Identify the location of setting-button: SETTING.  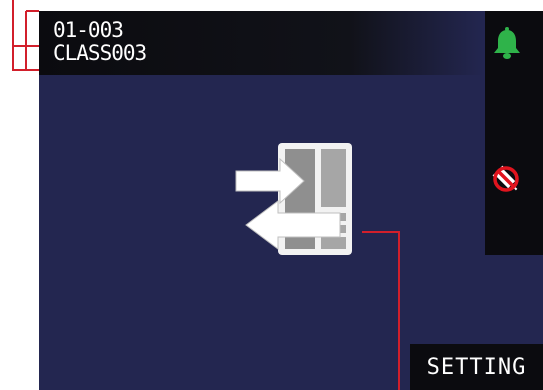
(476, 367).